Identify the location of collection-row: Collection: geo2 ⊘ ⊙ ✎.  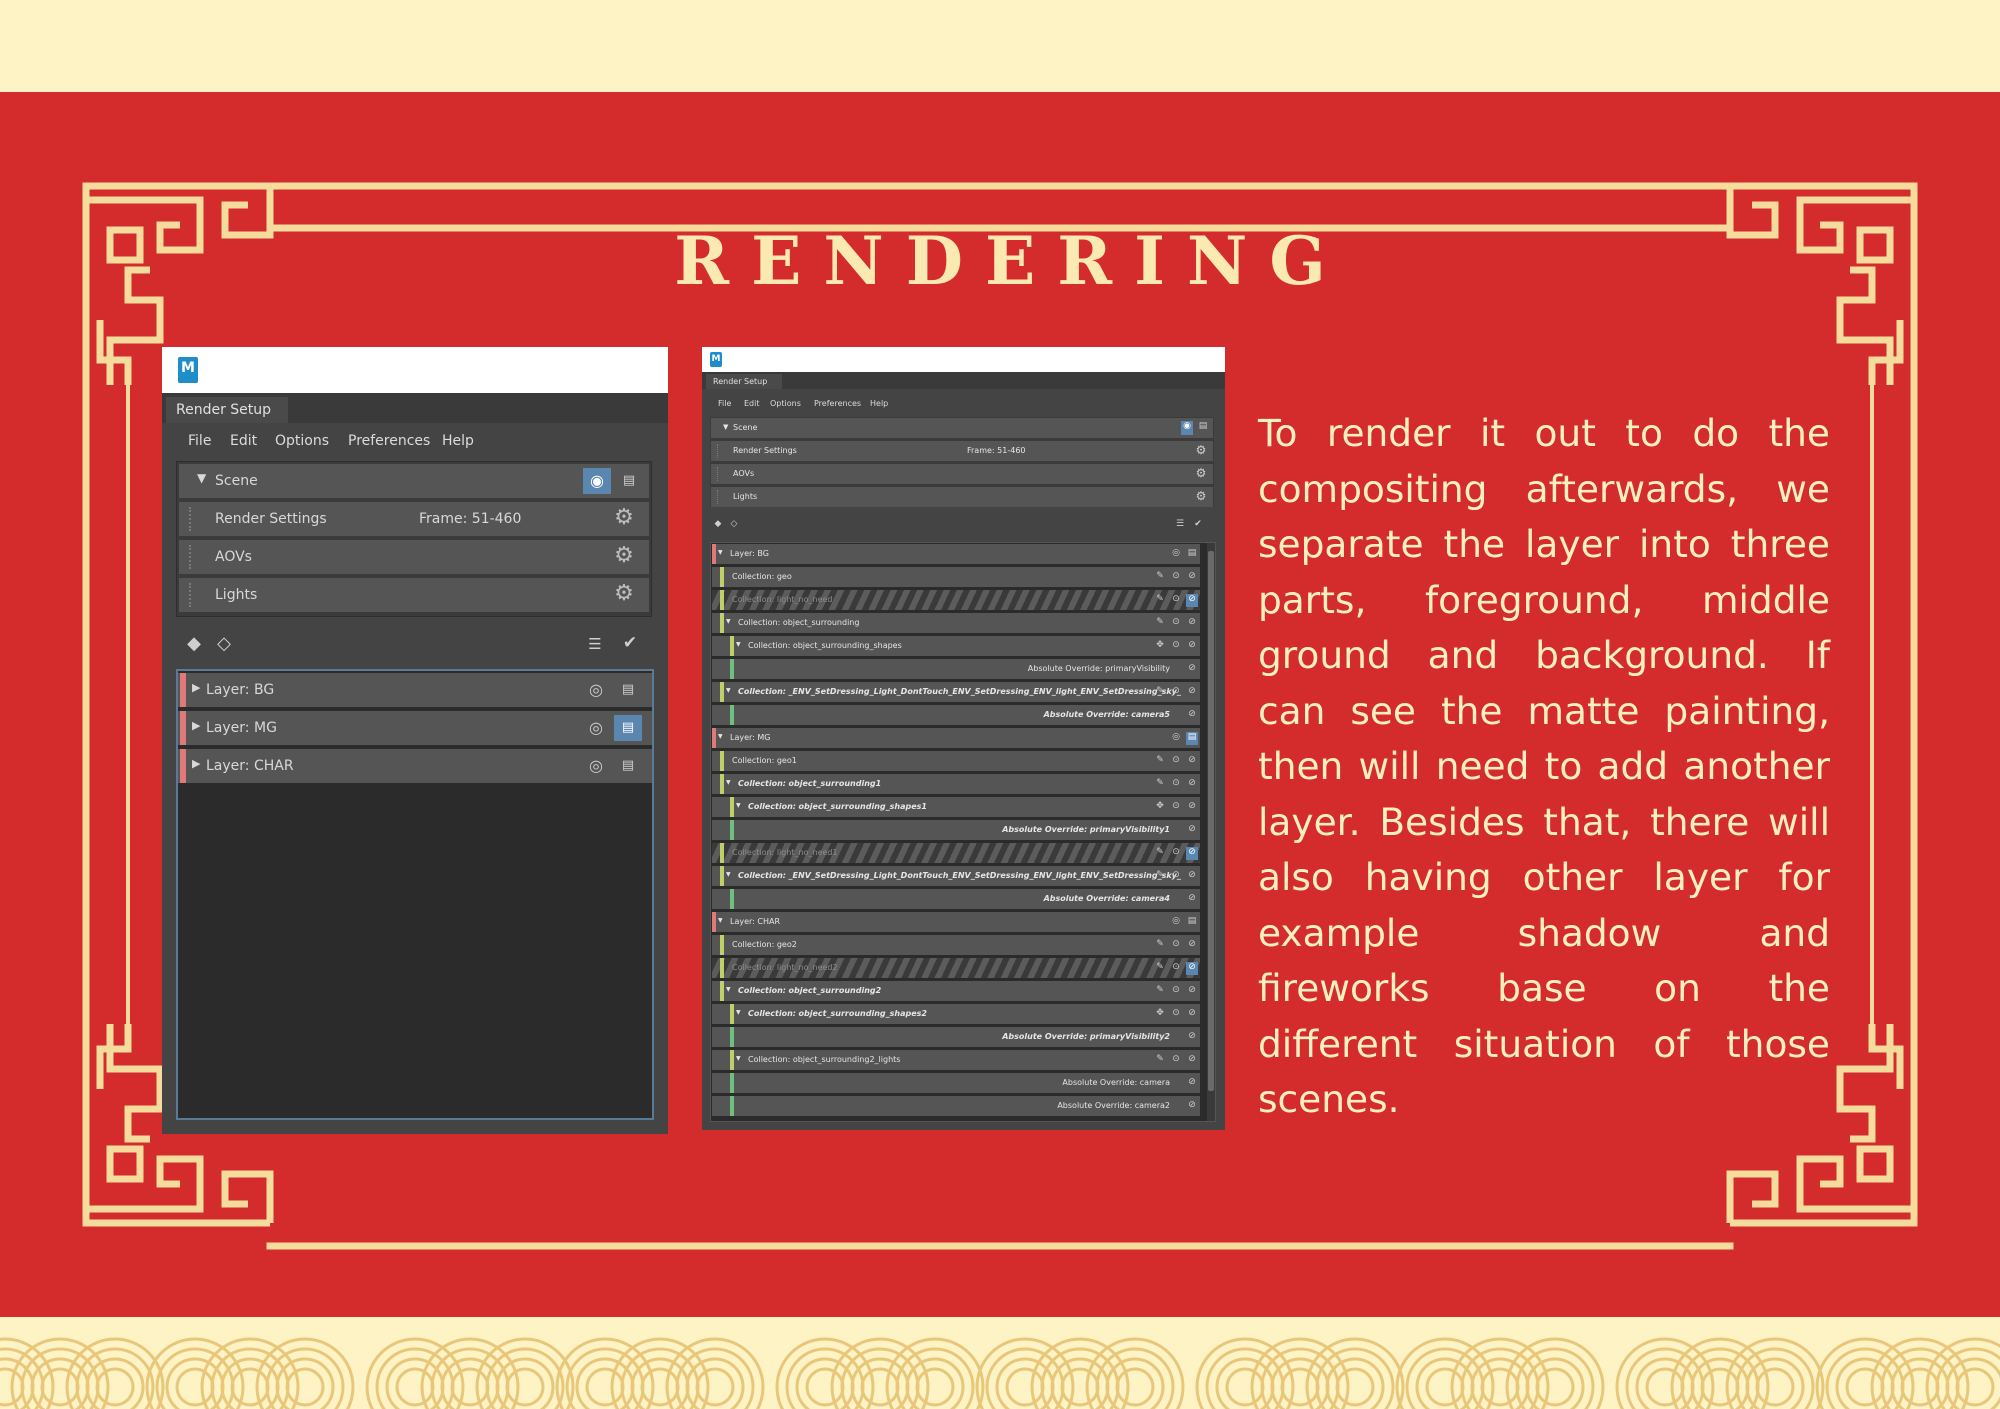
(956, 945).